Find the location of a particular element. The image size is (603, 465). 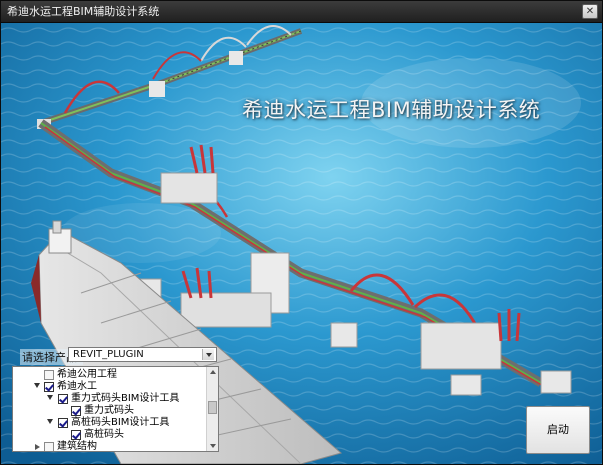

title-bar: 希迪水运工程BIM辅助设计系统 ✕ is located at coordinates (301, 12).